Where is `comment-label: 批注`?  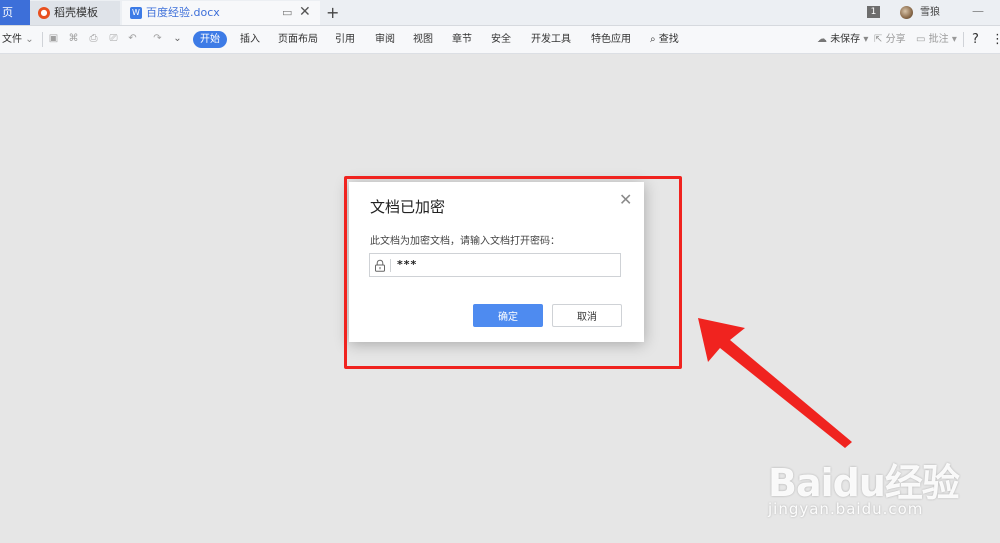
comment-label: 批注 is located at coordinates (938, 39).